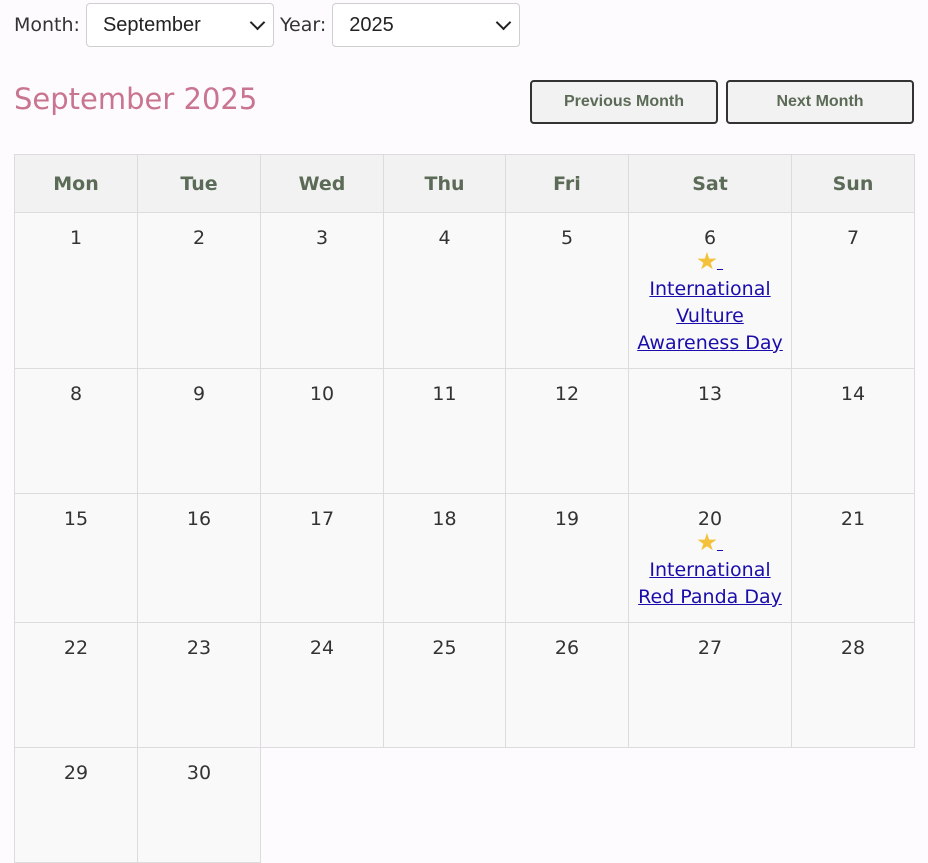  Describe the element at coordinates (322, 558) in the screenshot. I see `day-cell: 17` at that location.